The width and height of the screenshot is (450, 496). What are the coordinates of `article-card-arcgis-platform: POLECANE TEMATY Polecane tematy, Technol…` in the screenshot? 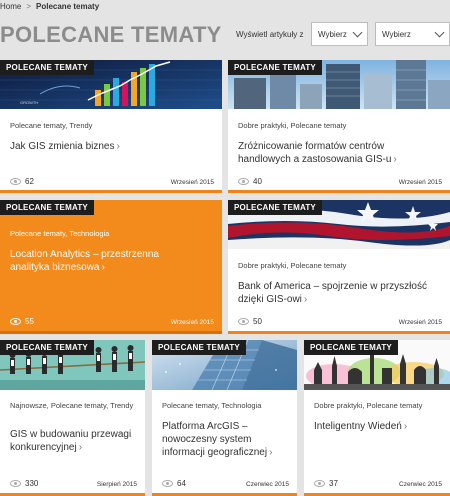 It's located at (224, 418).